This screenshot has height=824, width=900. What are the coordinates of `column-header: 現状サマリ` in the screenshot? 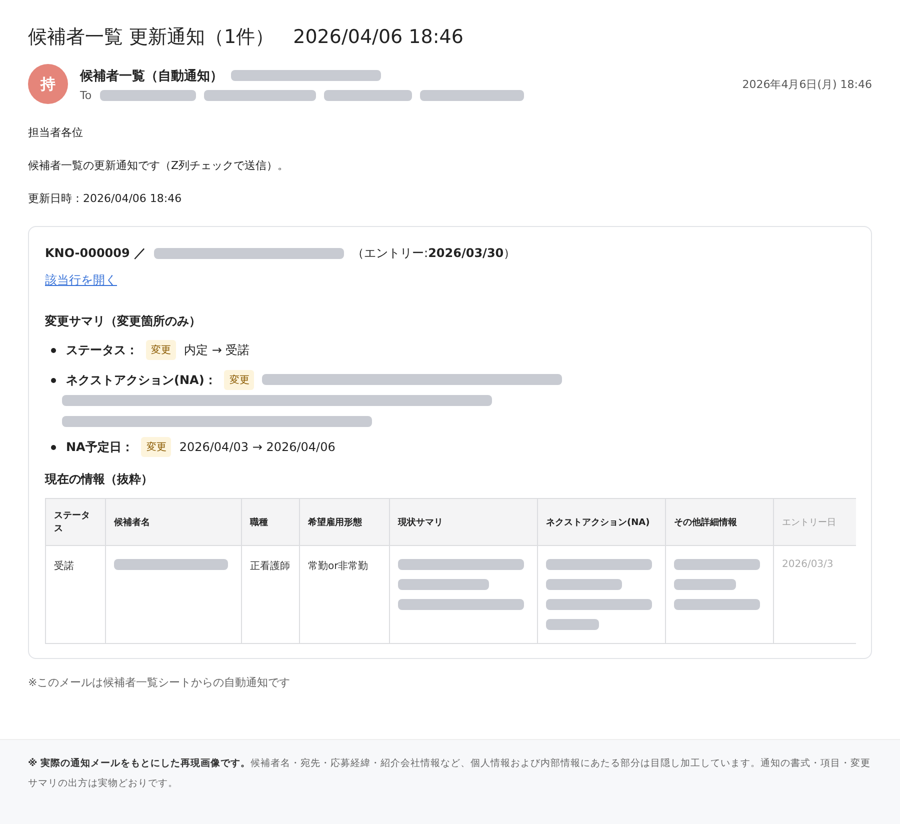 It's located at (464, 522).